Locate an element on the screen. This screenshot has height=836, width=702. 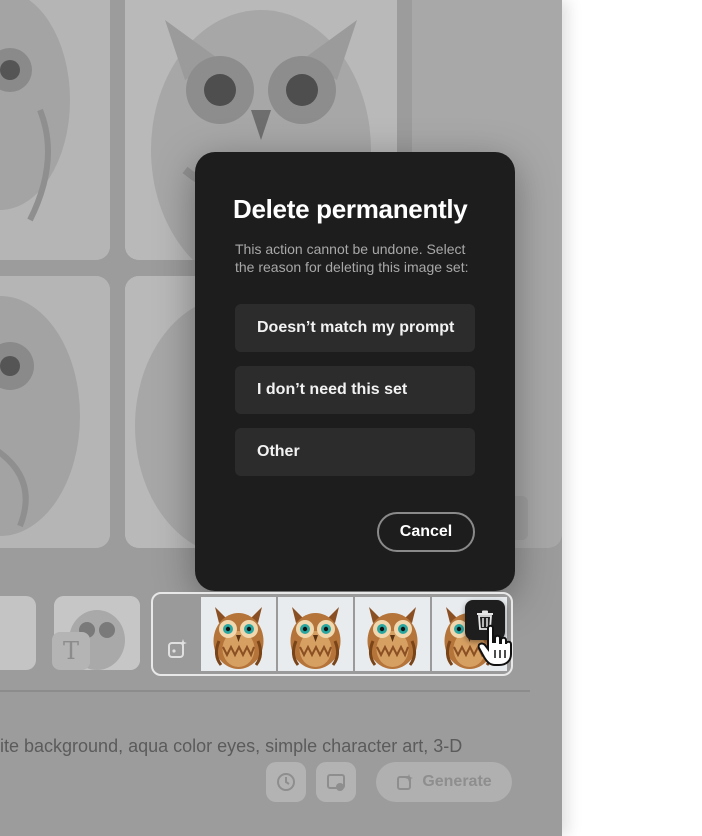
hand-cursor-icon is located at coordinates (495, 645).